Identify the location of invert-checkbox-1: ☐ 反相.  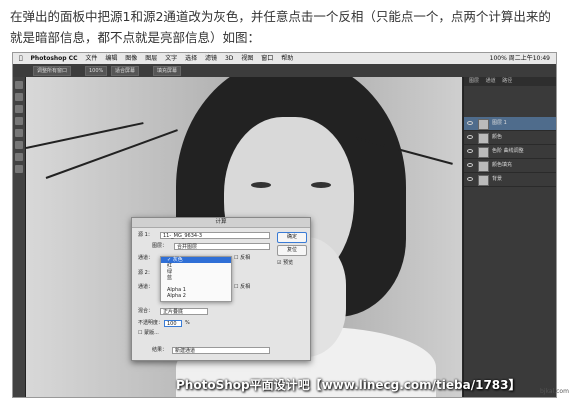
(242, 258).